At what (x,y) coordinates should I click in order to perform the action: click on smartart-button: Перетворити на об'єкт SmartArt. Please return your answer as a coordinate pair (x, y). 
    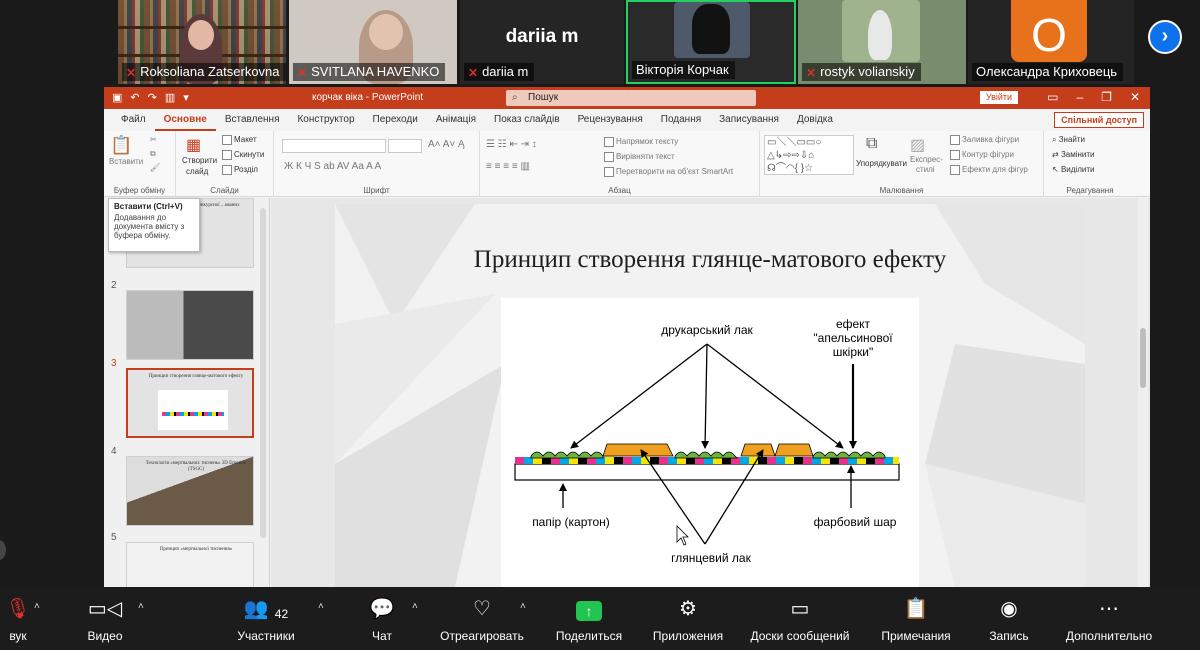
    Looking at the image, I should click on (668, 172).